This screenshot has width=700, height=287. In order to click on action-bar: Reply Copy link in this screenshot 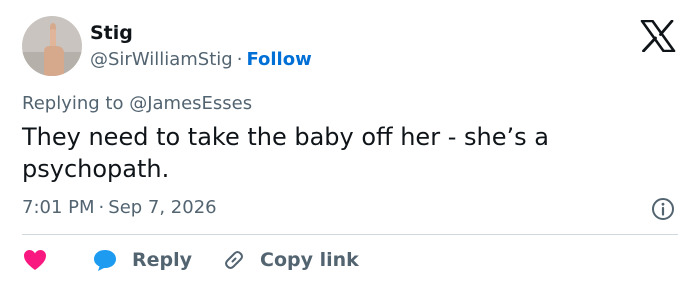, I will do `click(190, 260)`.